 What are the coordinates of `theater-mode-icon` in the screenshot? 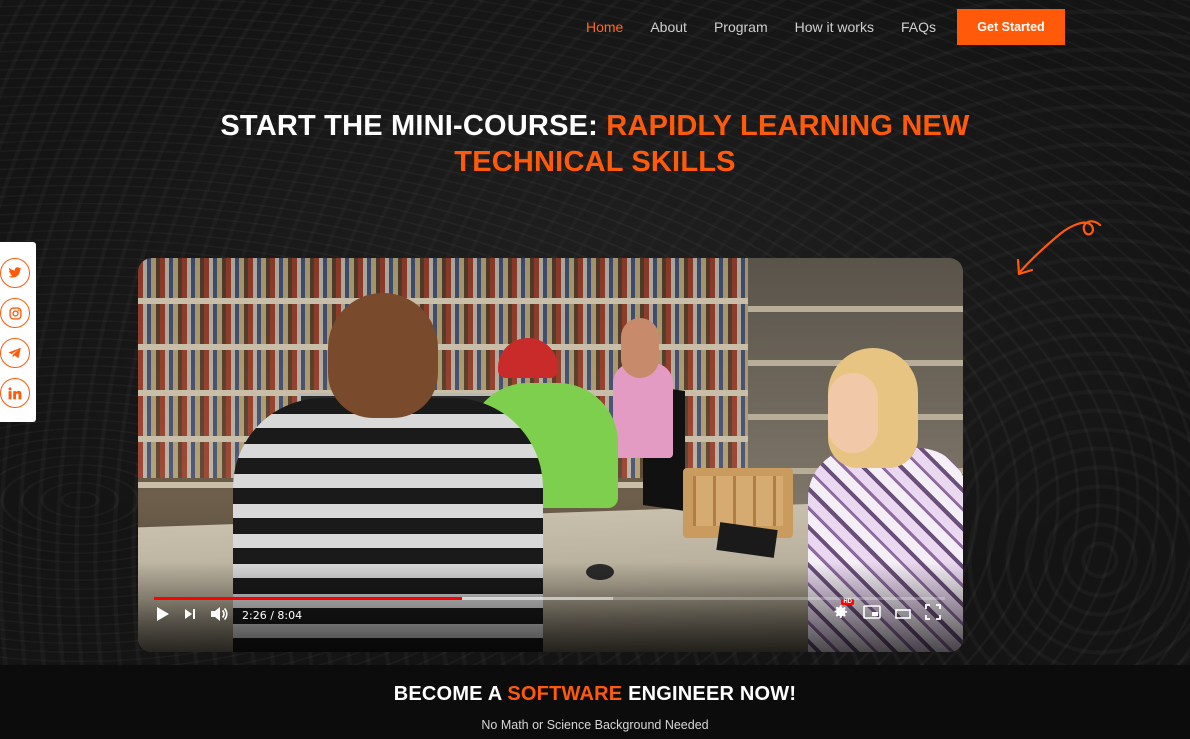 It's located at (903, 615).